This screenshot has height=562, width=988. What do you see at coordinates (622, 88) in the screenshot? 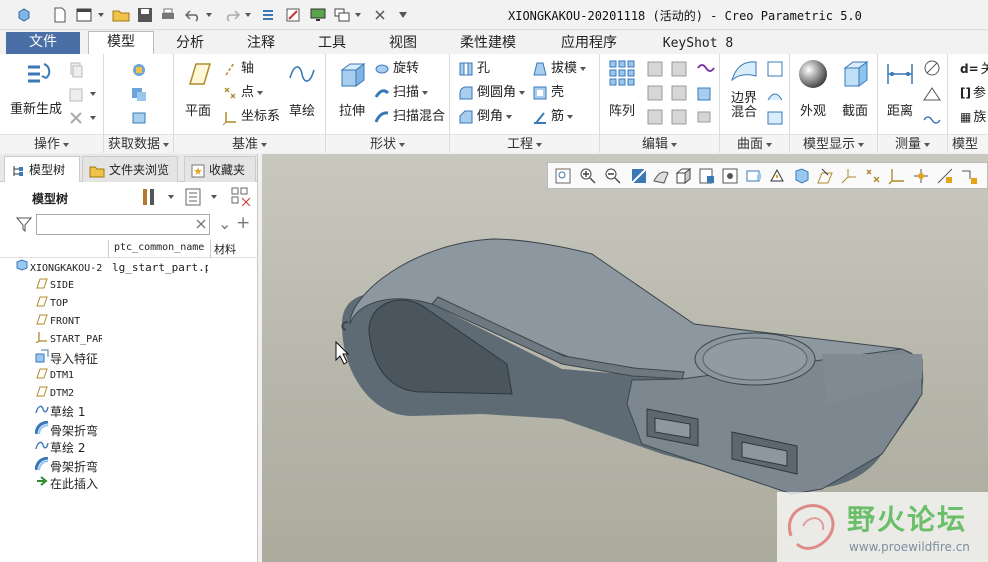
I see `pattern-button: 阵列` at bounding box center [622, 88].